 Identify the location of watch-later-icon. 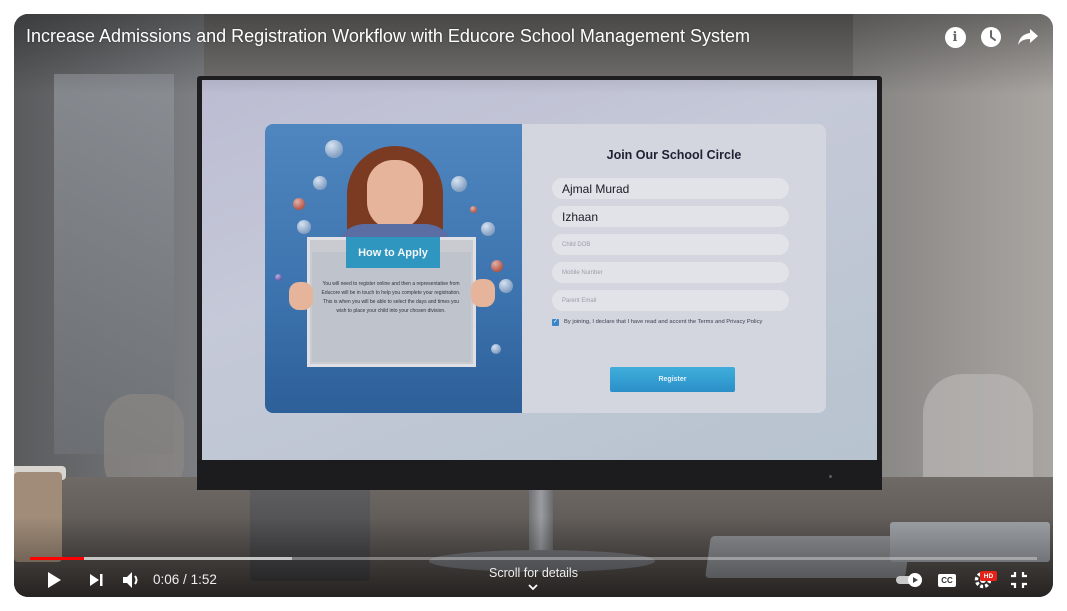
(991, 37).